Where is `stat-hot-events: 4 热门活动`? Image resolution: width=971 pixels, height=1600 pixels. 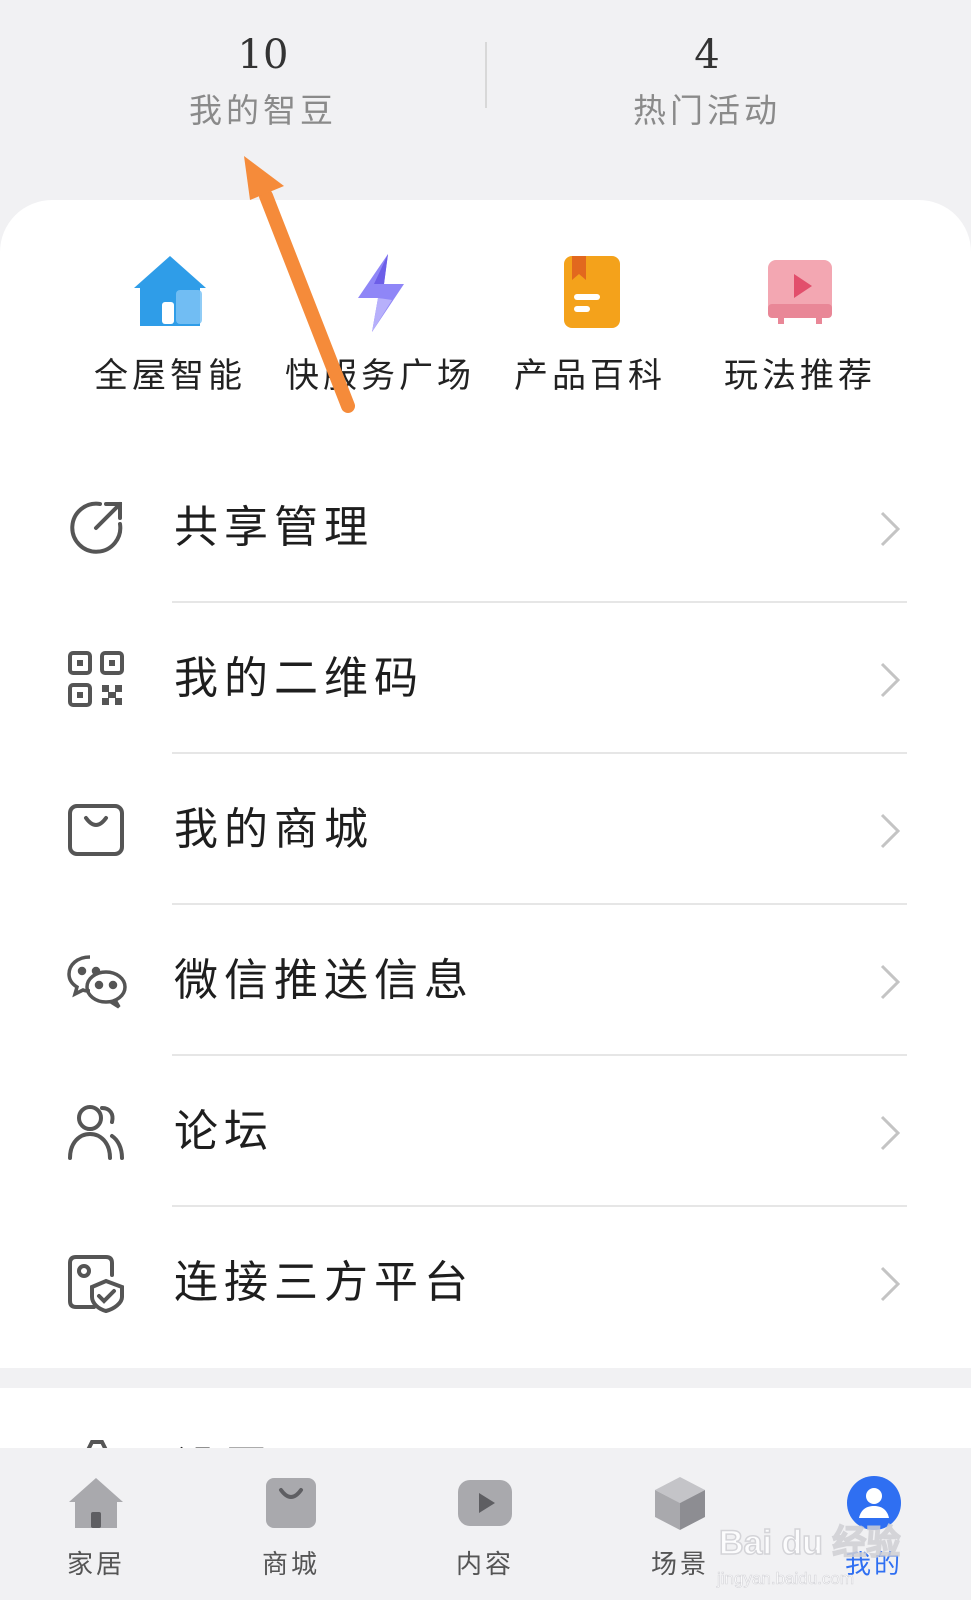
stat-hot-events: 4 热门活动 is located at coordinates (707, 83).